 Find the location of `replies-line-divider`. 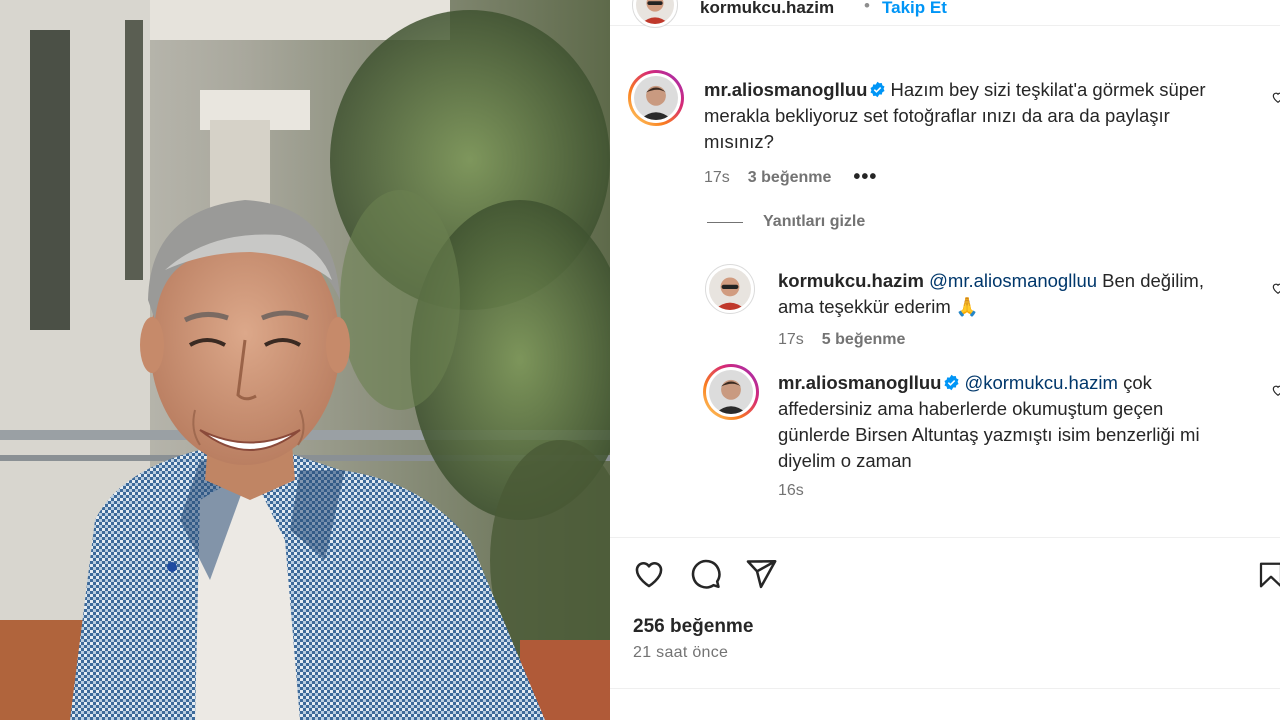

replies-line-divider is located at coordinates (725, 222).